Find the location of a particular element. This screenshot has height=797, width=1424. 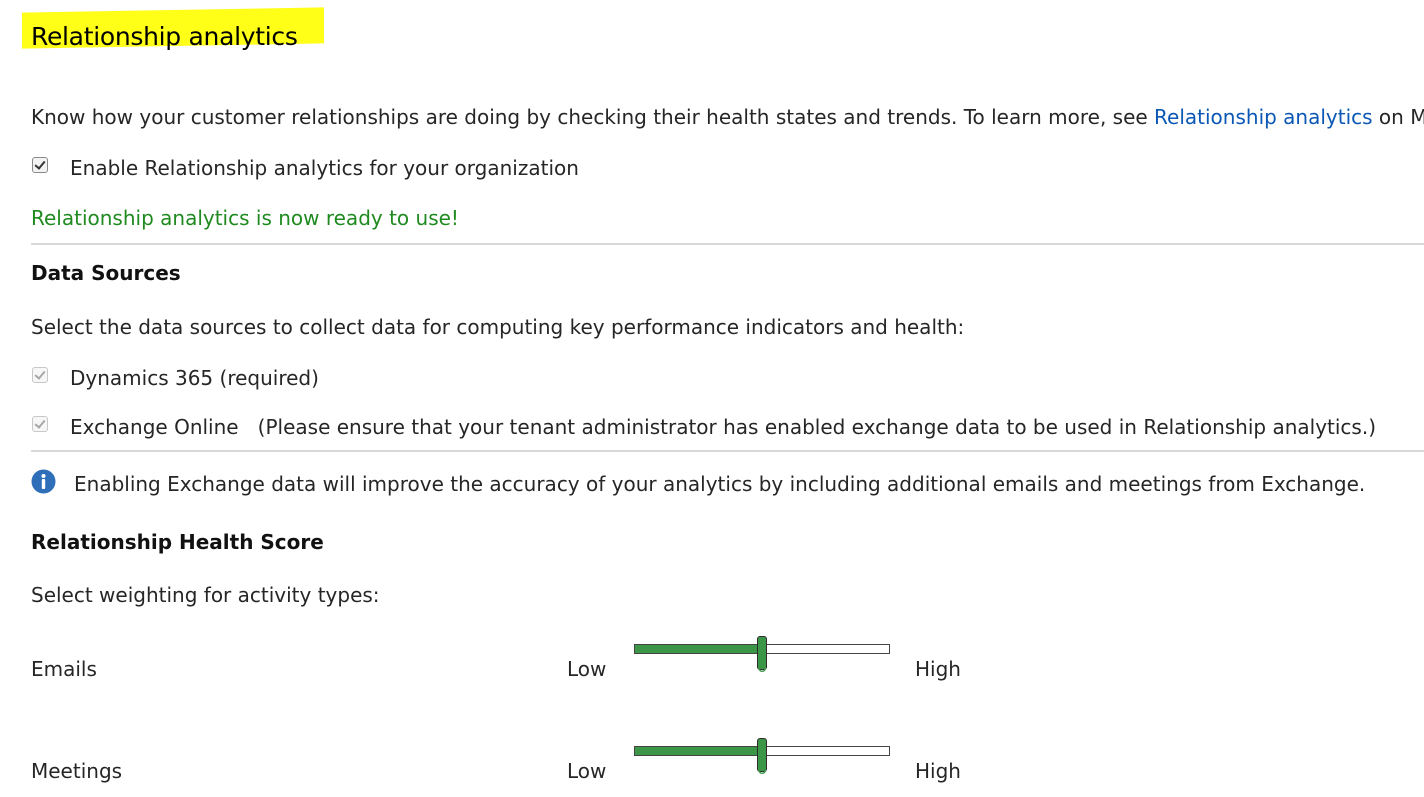

data-sources-heading: Data Sources is located at coordinates (106, 273).